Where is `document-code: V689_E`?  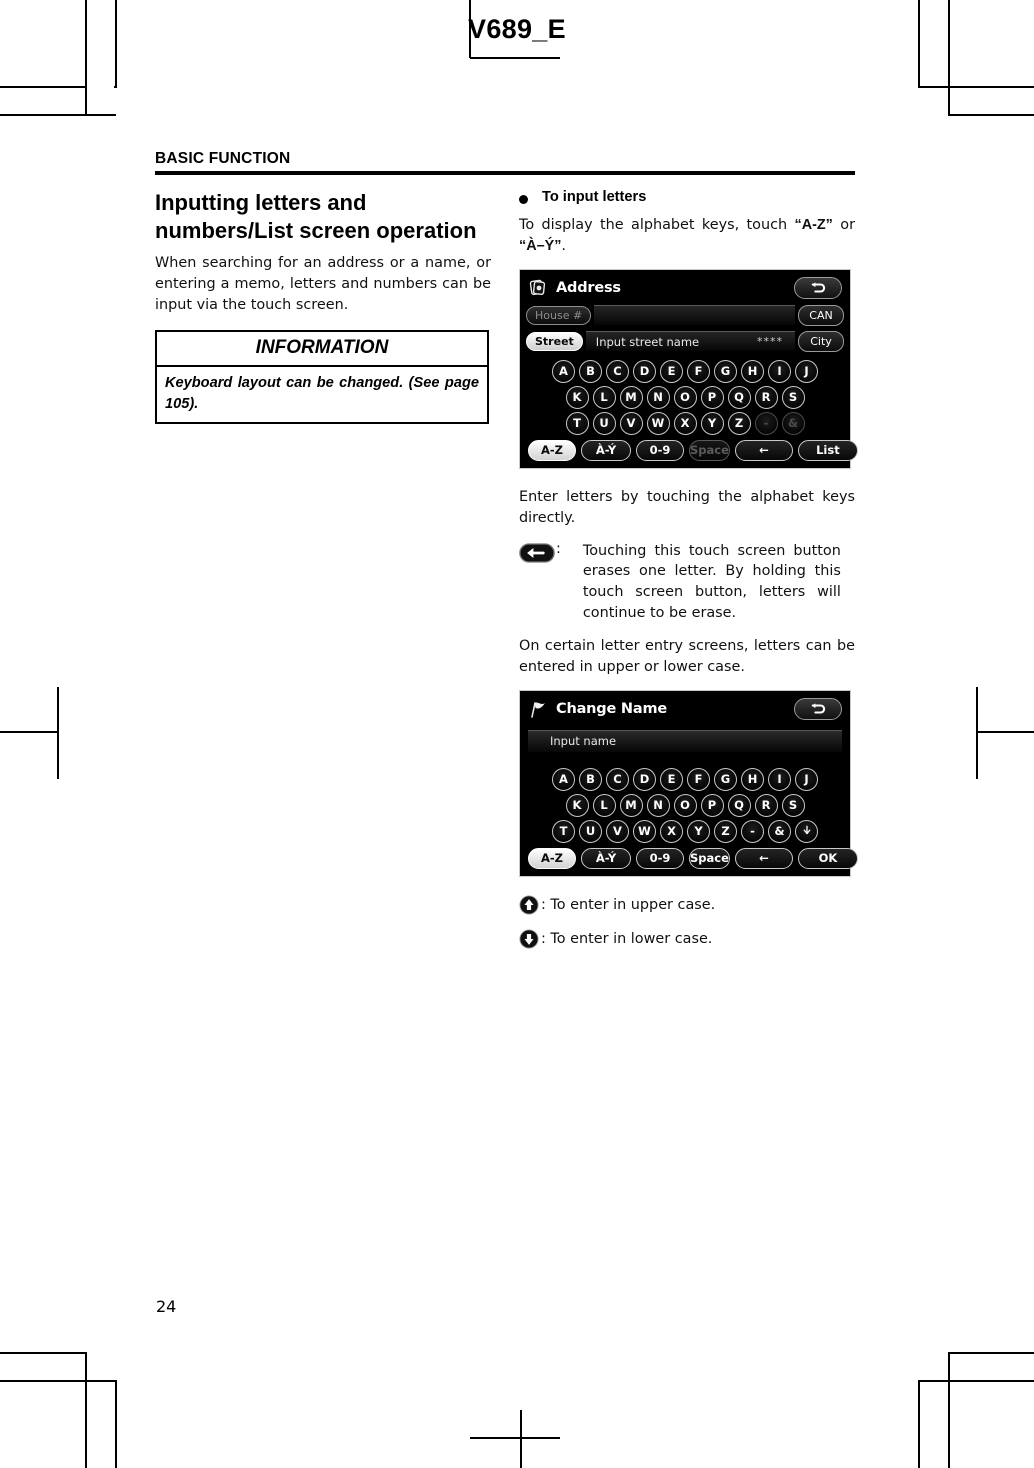 document-code: V689_E is located at coordinates (517, 29).